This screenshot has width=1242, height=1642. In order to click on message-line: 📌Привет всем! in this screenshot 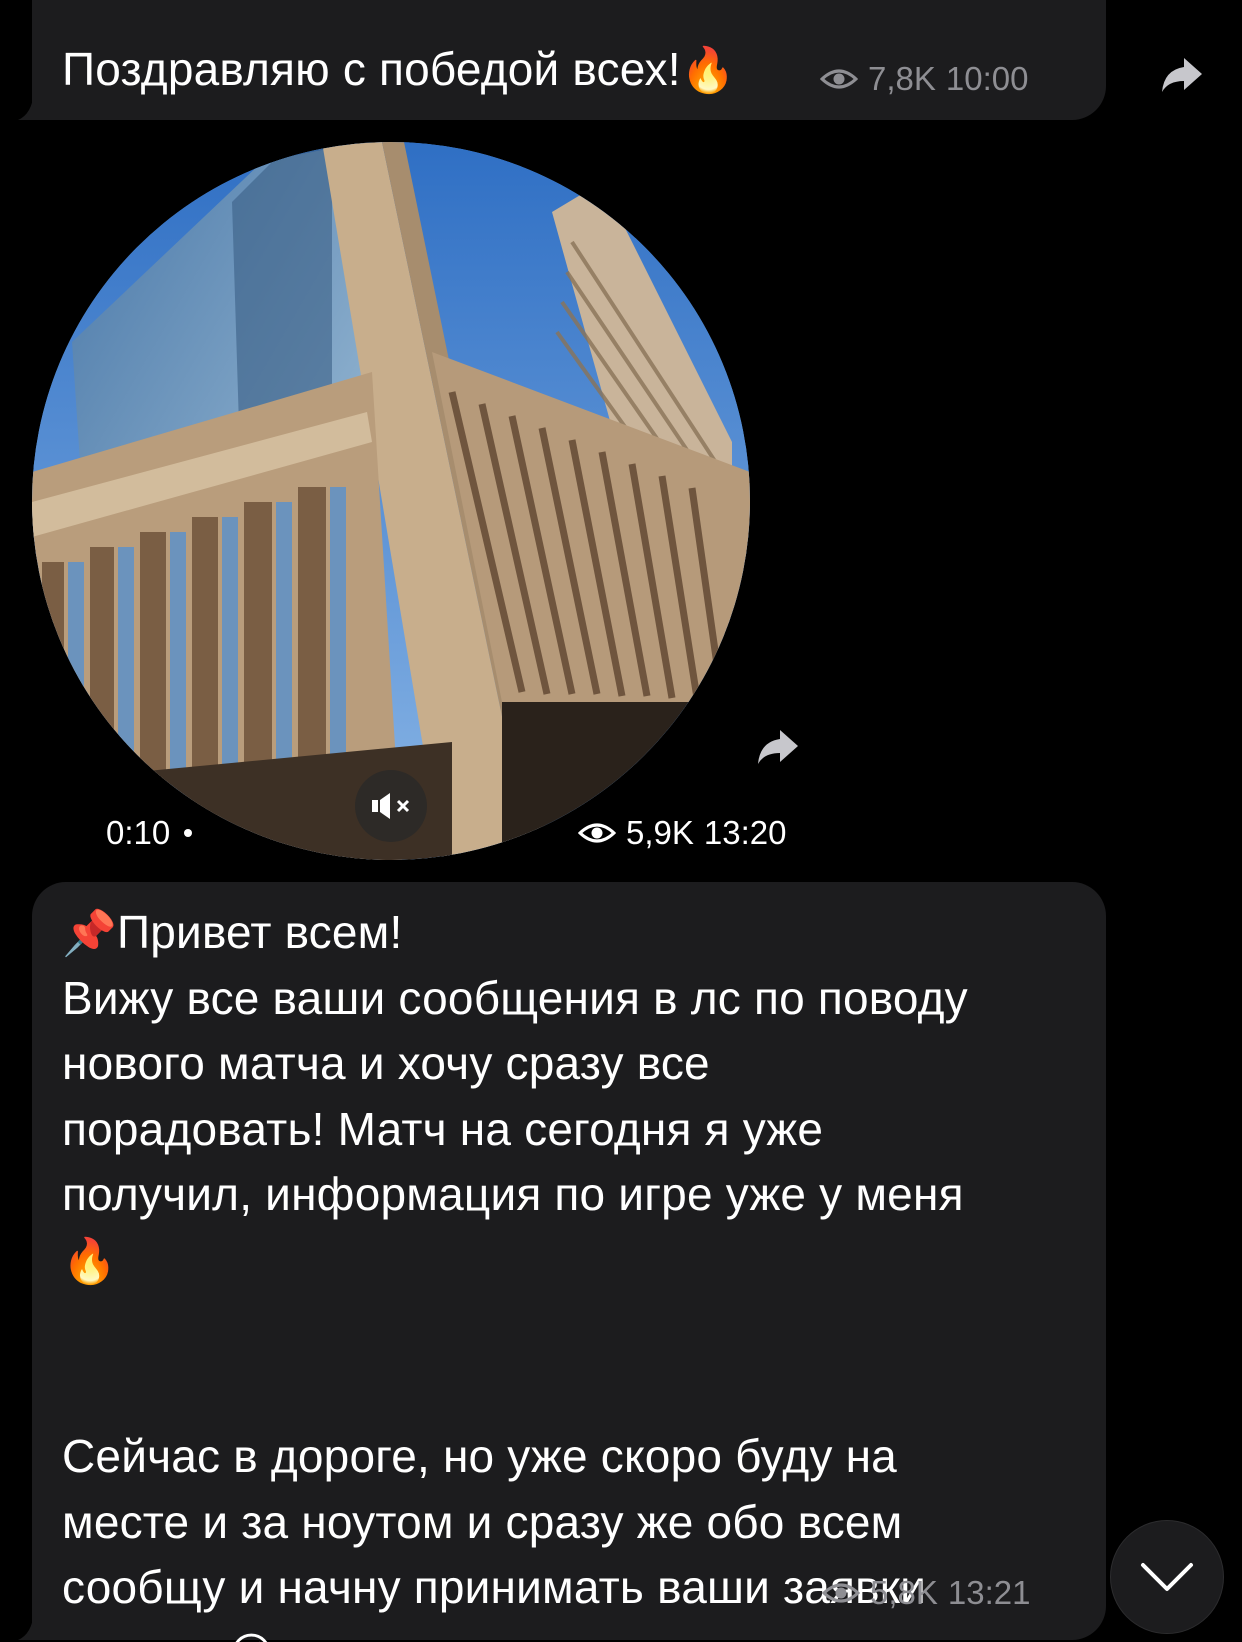, I will do `click(567, 933)`.